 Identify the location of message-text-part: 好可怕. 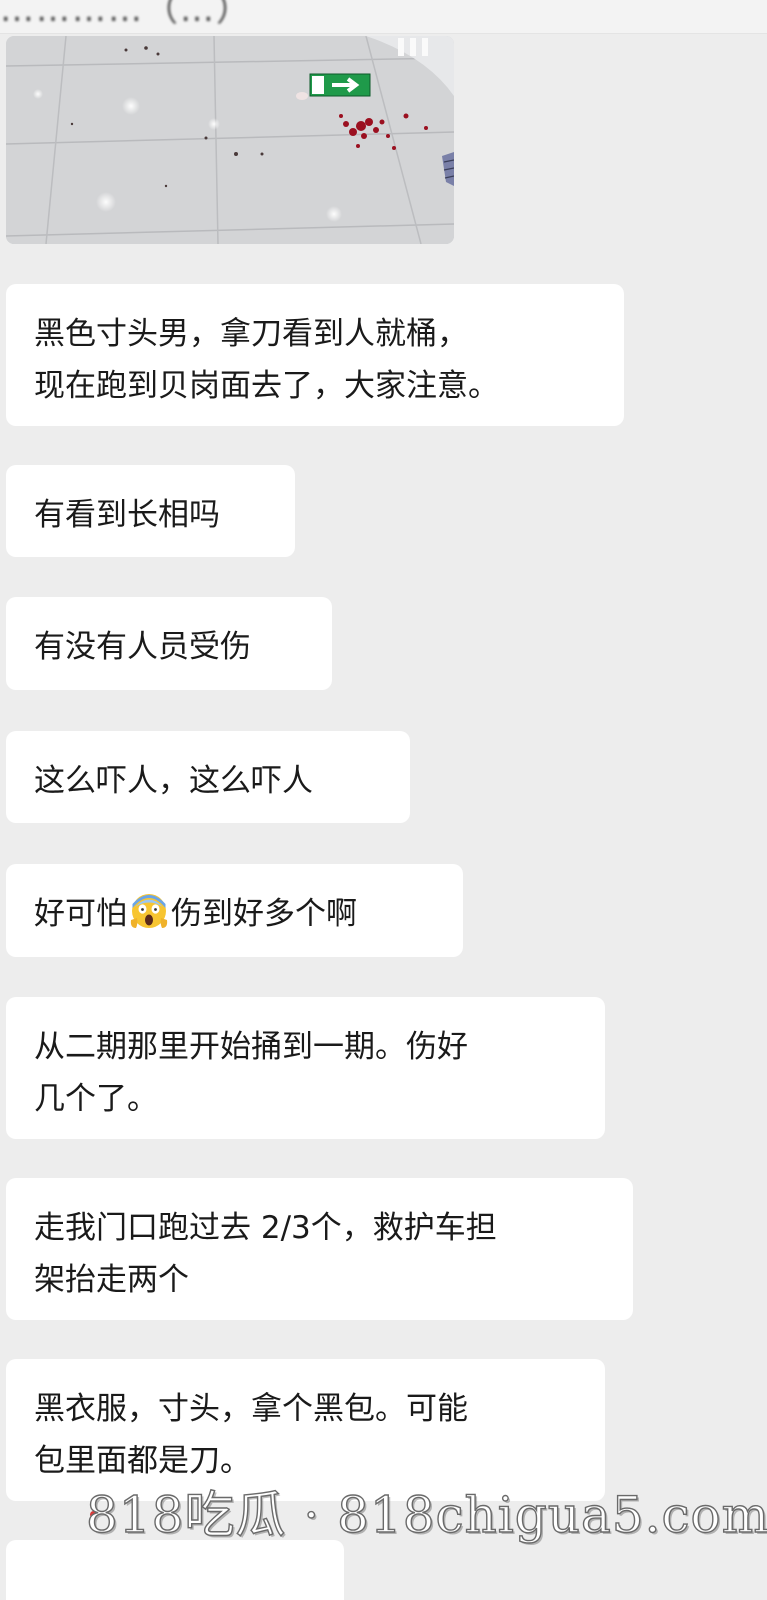
(80, 914).